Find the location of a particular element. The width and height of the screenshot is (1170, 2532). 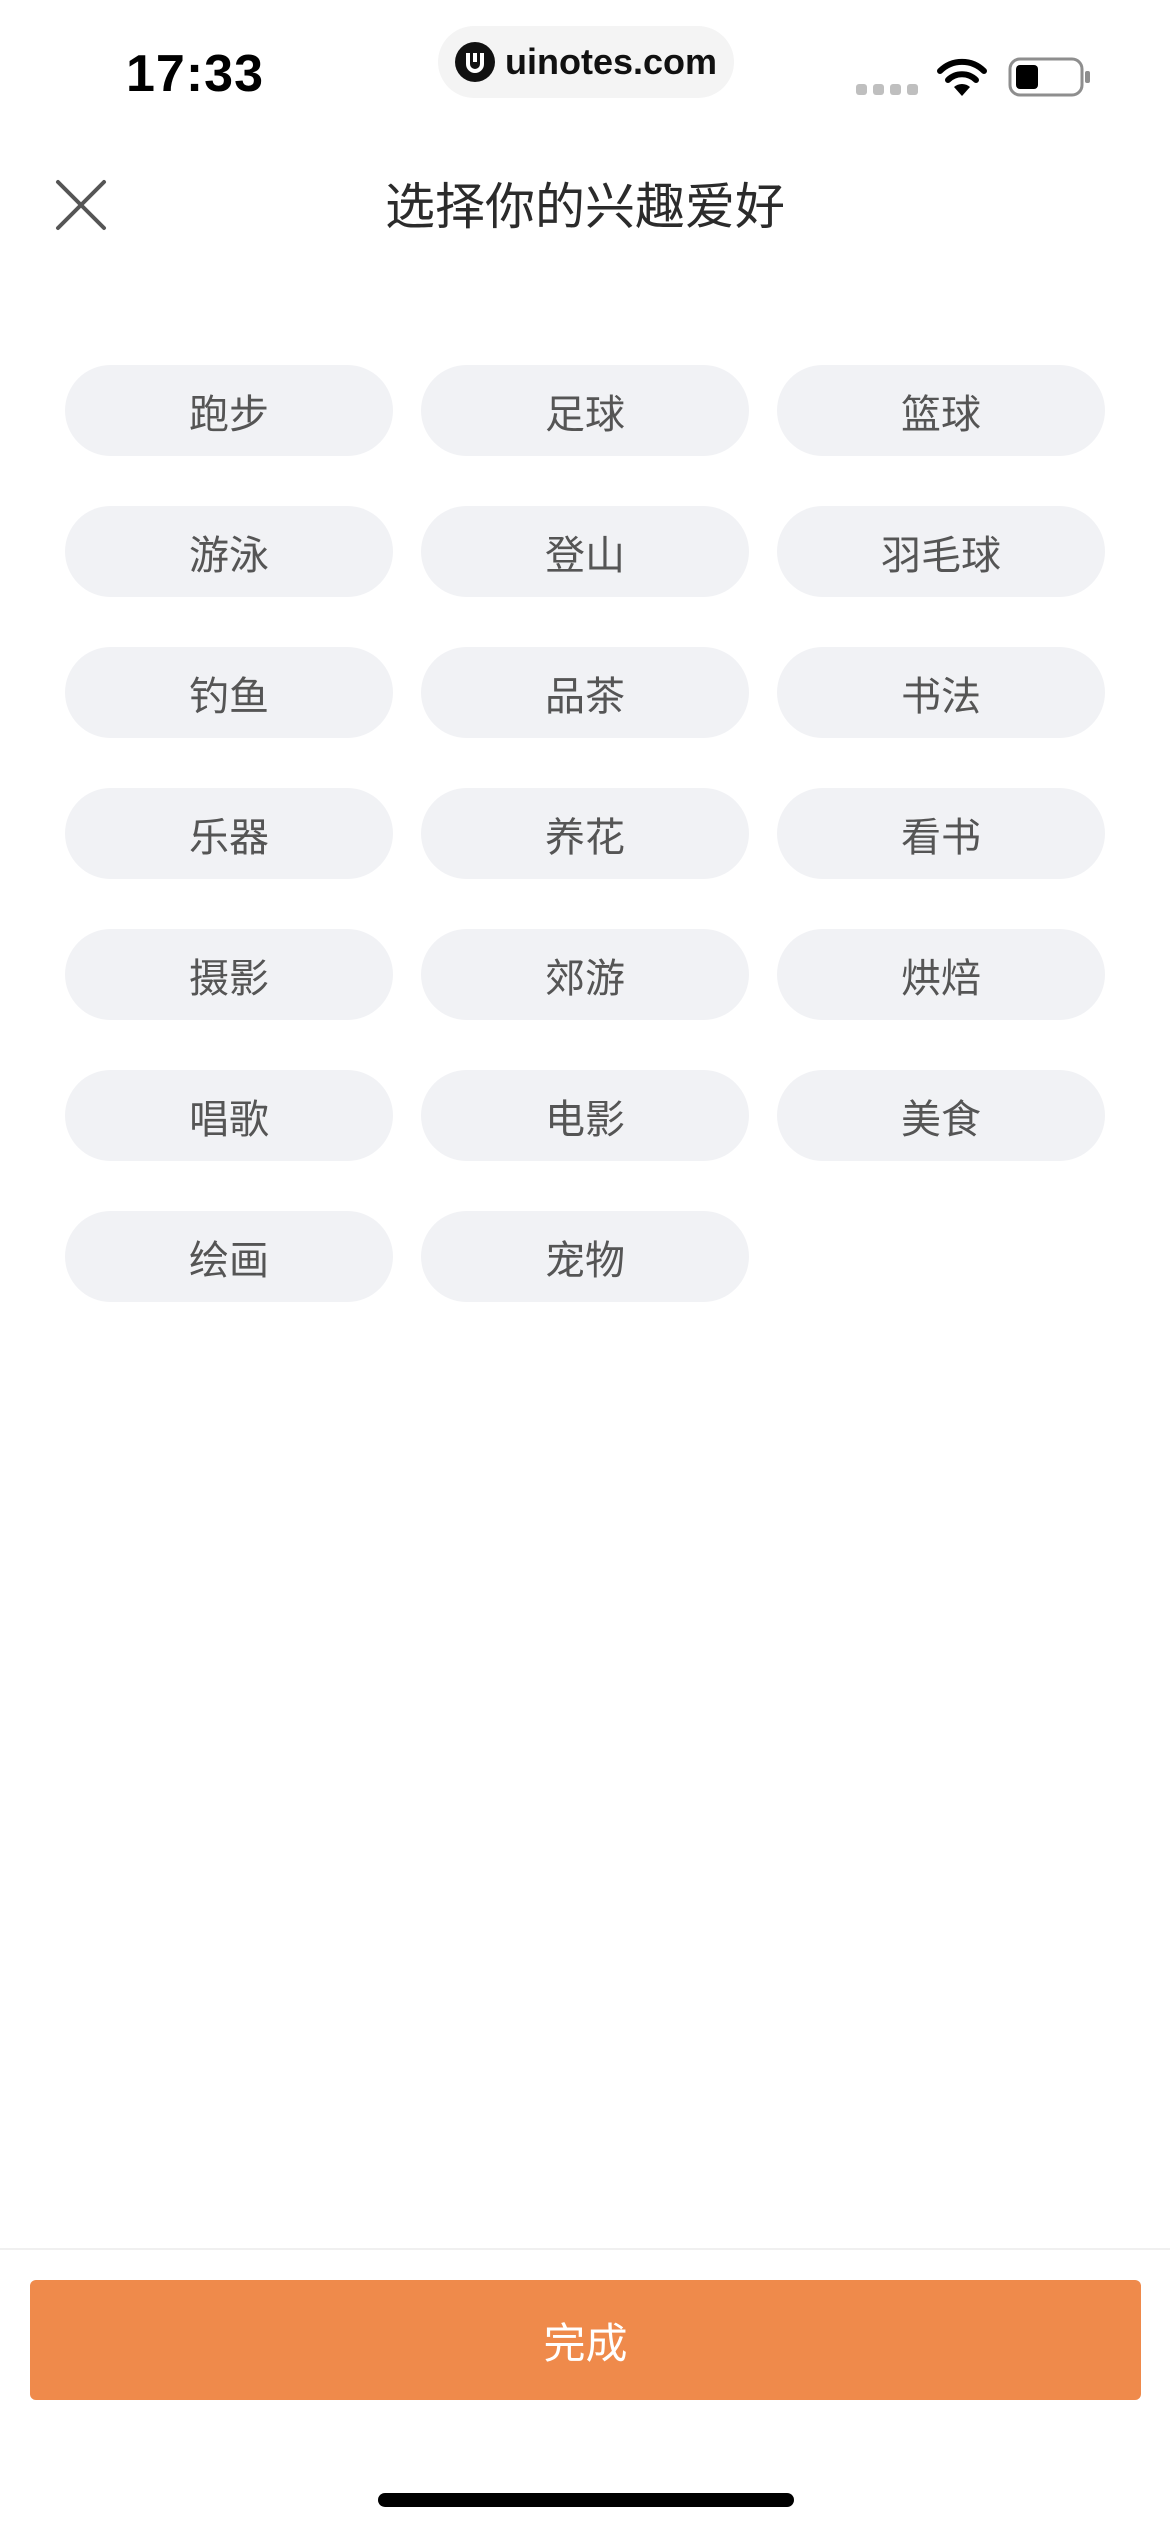

interest-tag: 跑步 is located at coordinates (229, 410).